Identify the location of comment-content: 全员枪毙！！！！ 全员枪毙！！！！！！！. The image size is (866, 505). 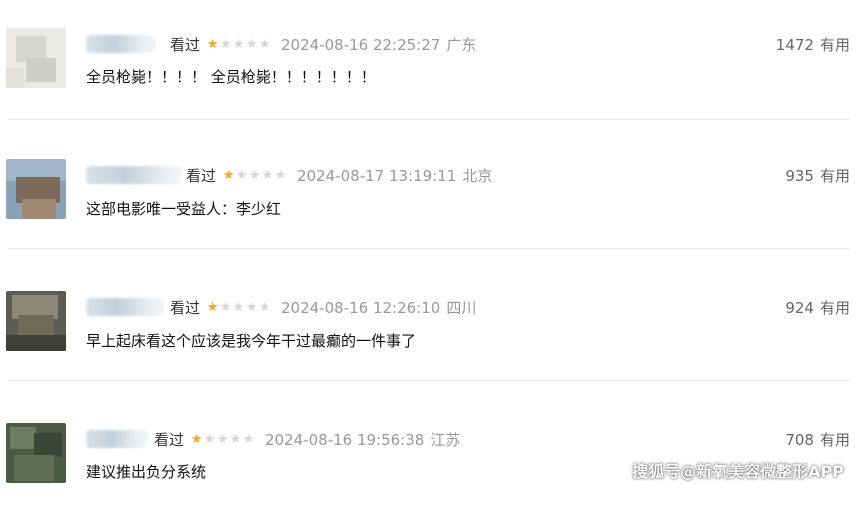
(231, 77).